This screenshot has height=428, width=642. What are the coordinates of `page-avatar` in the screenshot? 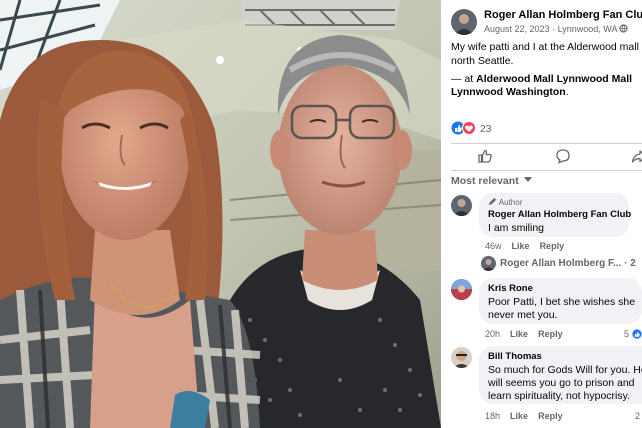 It's located at (464, 22).